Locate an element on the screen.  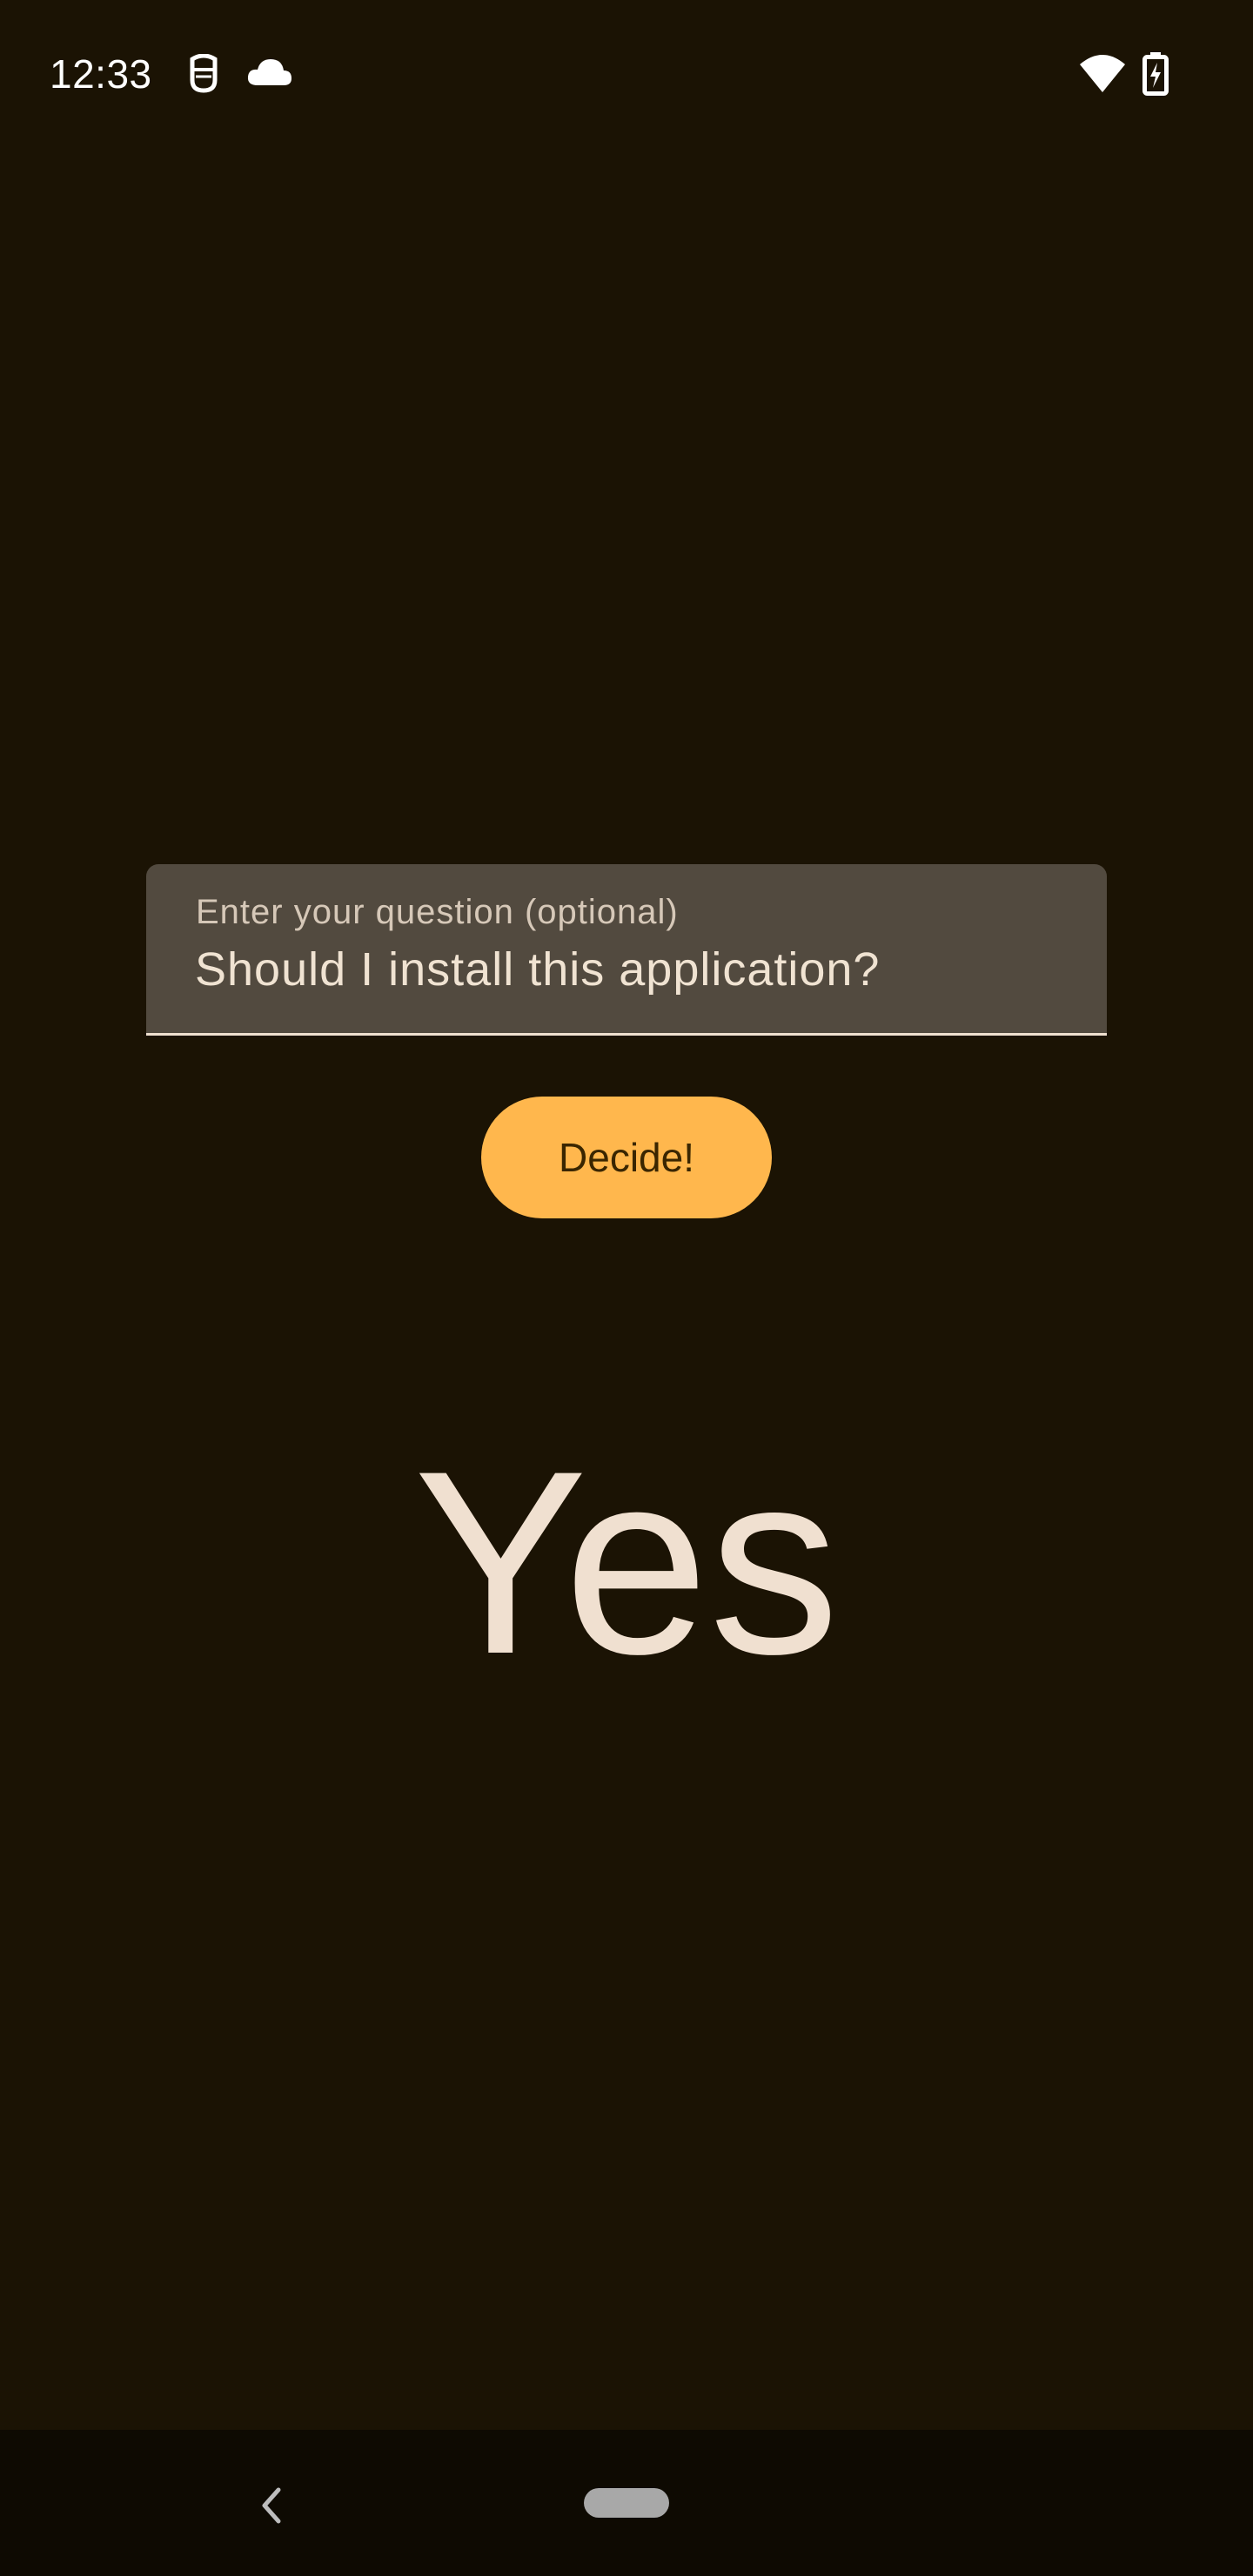
back-icon is located at coordinates (271, 2505).